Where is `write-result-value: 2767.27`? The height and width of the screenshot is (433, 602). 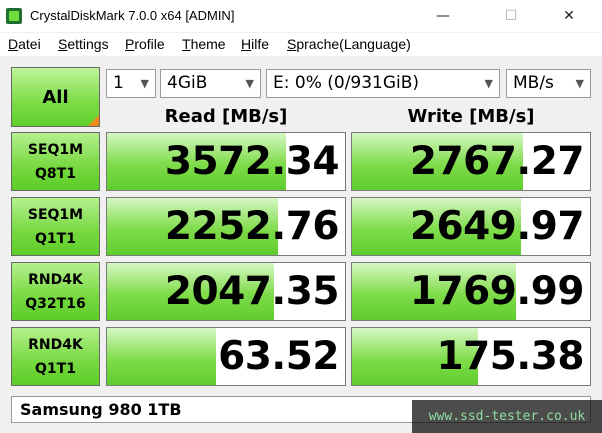 write-result-value: 2767.27 is located at coordinates (497, 161).